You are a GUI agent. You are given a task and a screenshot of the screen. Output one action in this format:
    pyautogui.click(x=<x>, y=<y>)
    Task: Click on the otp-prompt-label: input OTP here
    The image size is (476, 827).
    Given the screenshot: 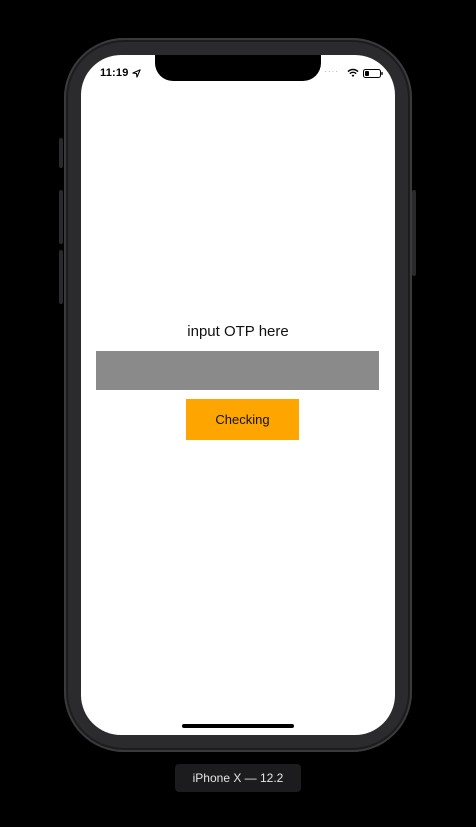 What is the action you would take?
    pyautogui.click(x=238, y=331)
    